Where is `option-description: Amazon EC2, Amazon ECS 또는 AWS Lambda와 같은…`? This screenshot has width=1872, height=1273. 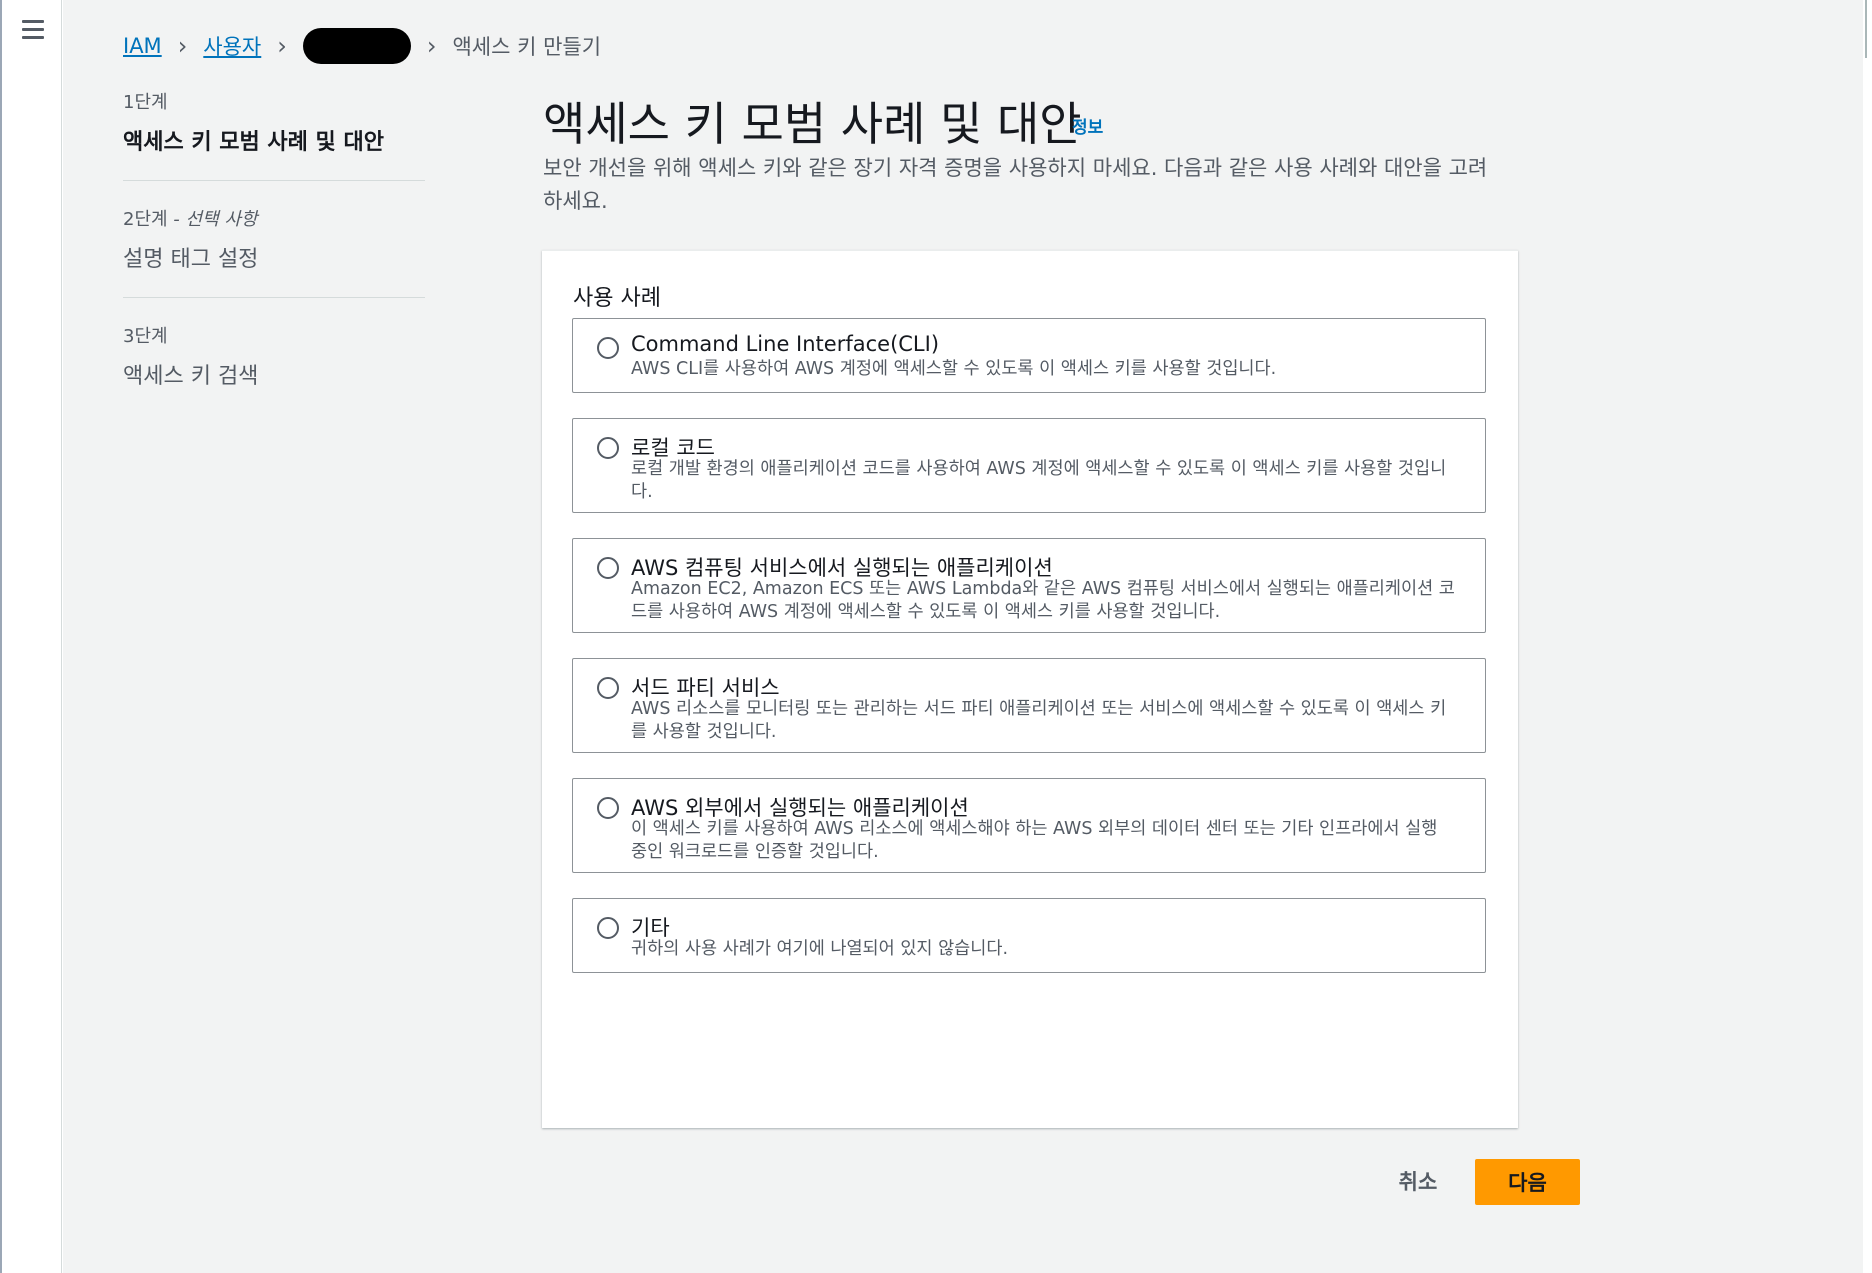
option-description: Amazon EC2, Amazon ECS 또는 AWS Lambda와 같은… is located at coordinates (1043, 600).